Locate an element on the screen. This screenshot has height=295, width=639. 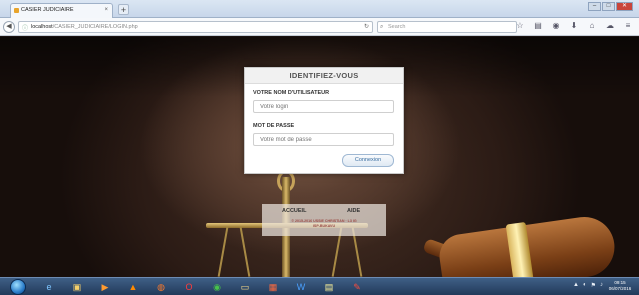
home-icon: ⌂ is located at coordinates (592, 26).